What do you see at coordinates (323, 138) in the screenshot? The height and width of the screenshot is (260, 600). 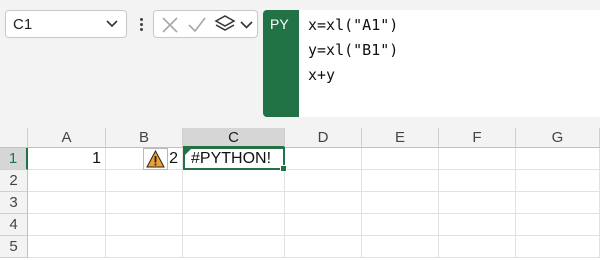 I see `column-header-d: D` at bounding box center [323, 138].